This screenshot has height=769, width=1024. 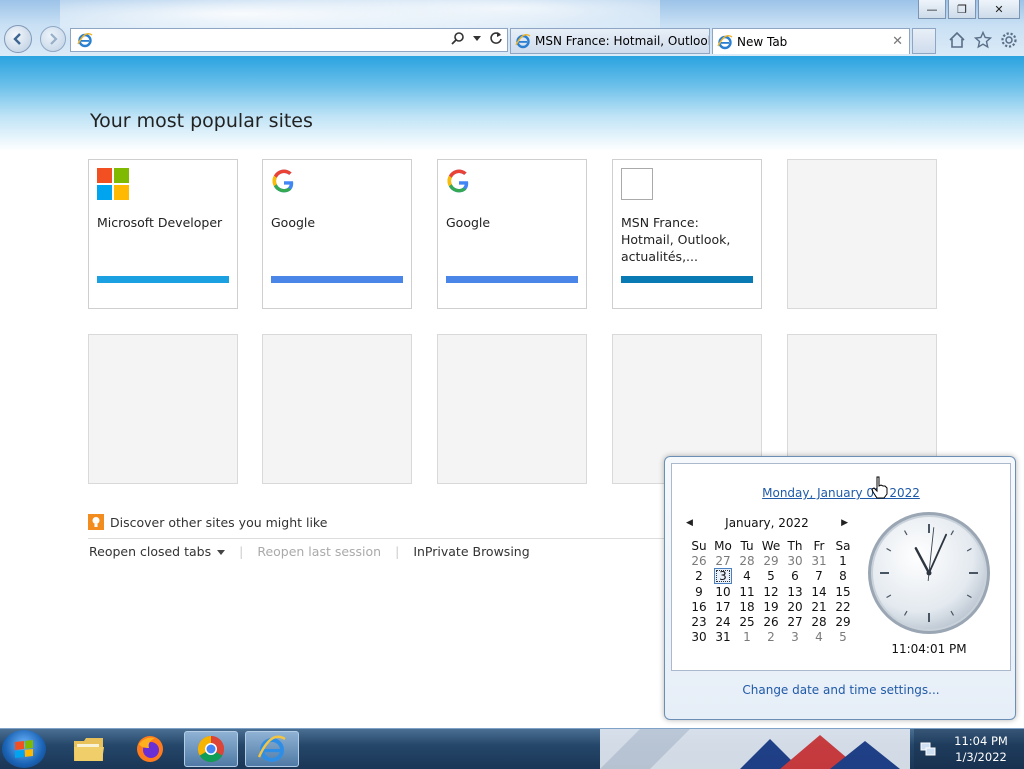 I want to click on new-tab-button, so click(x=924, y=41).